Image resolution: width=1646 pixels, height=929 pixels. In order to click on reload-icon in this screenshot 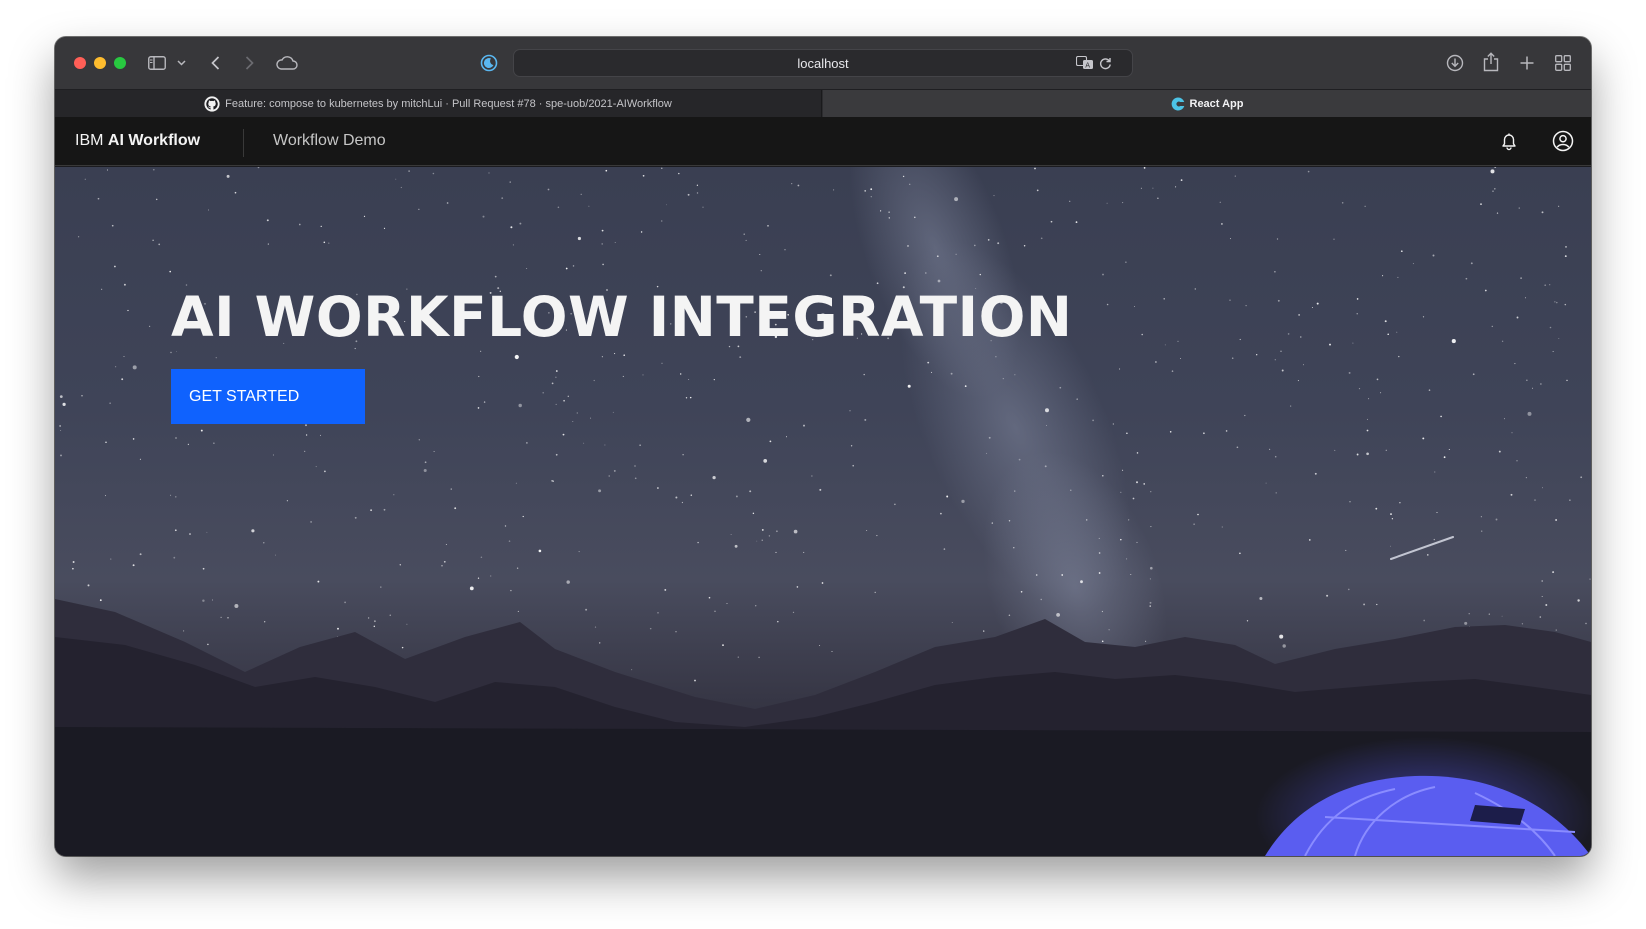, I will do `click(1105, 63)`.